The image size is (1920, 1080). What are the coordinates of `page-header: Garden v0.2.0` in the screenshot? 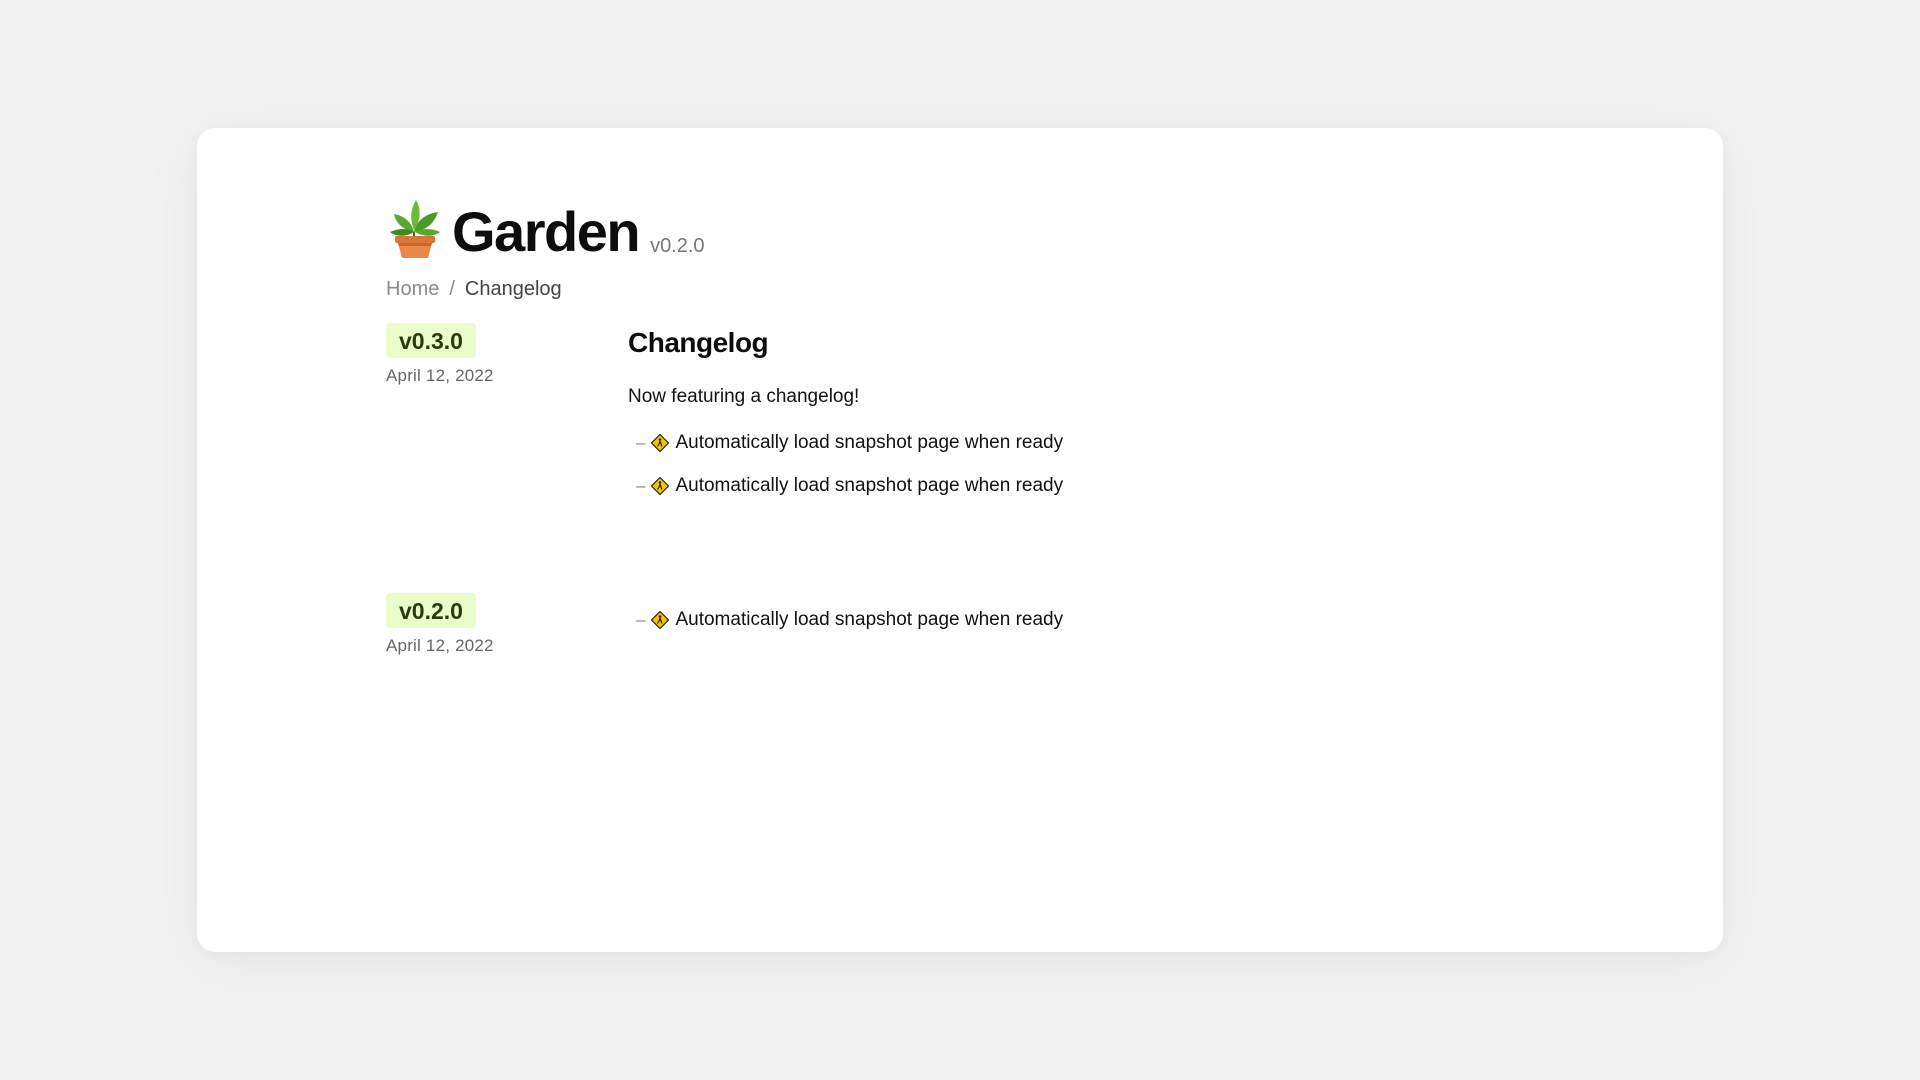 It's located at (545, 229).